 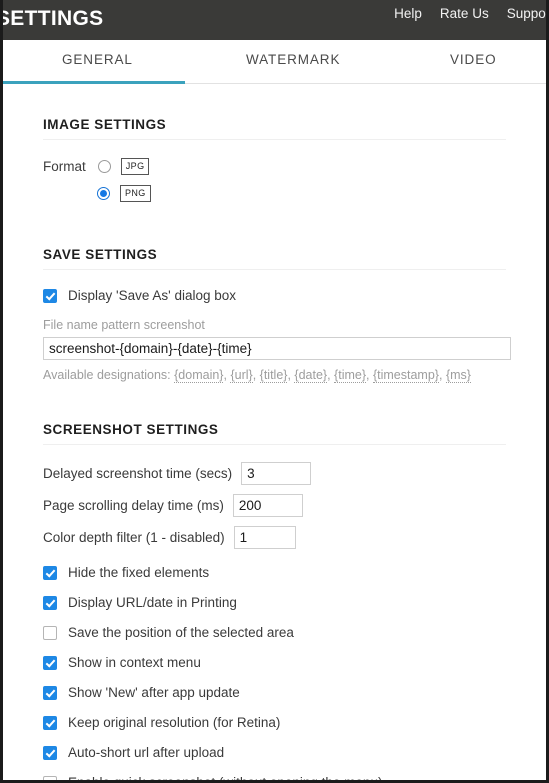 I want to click on tab-general: GENERAL, so click(x=97, y=59).